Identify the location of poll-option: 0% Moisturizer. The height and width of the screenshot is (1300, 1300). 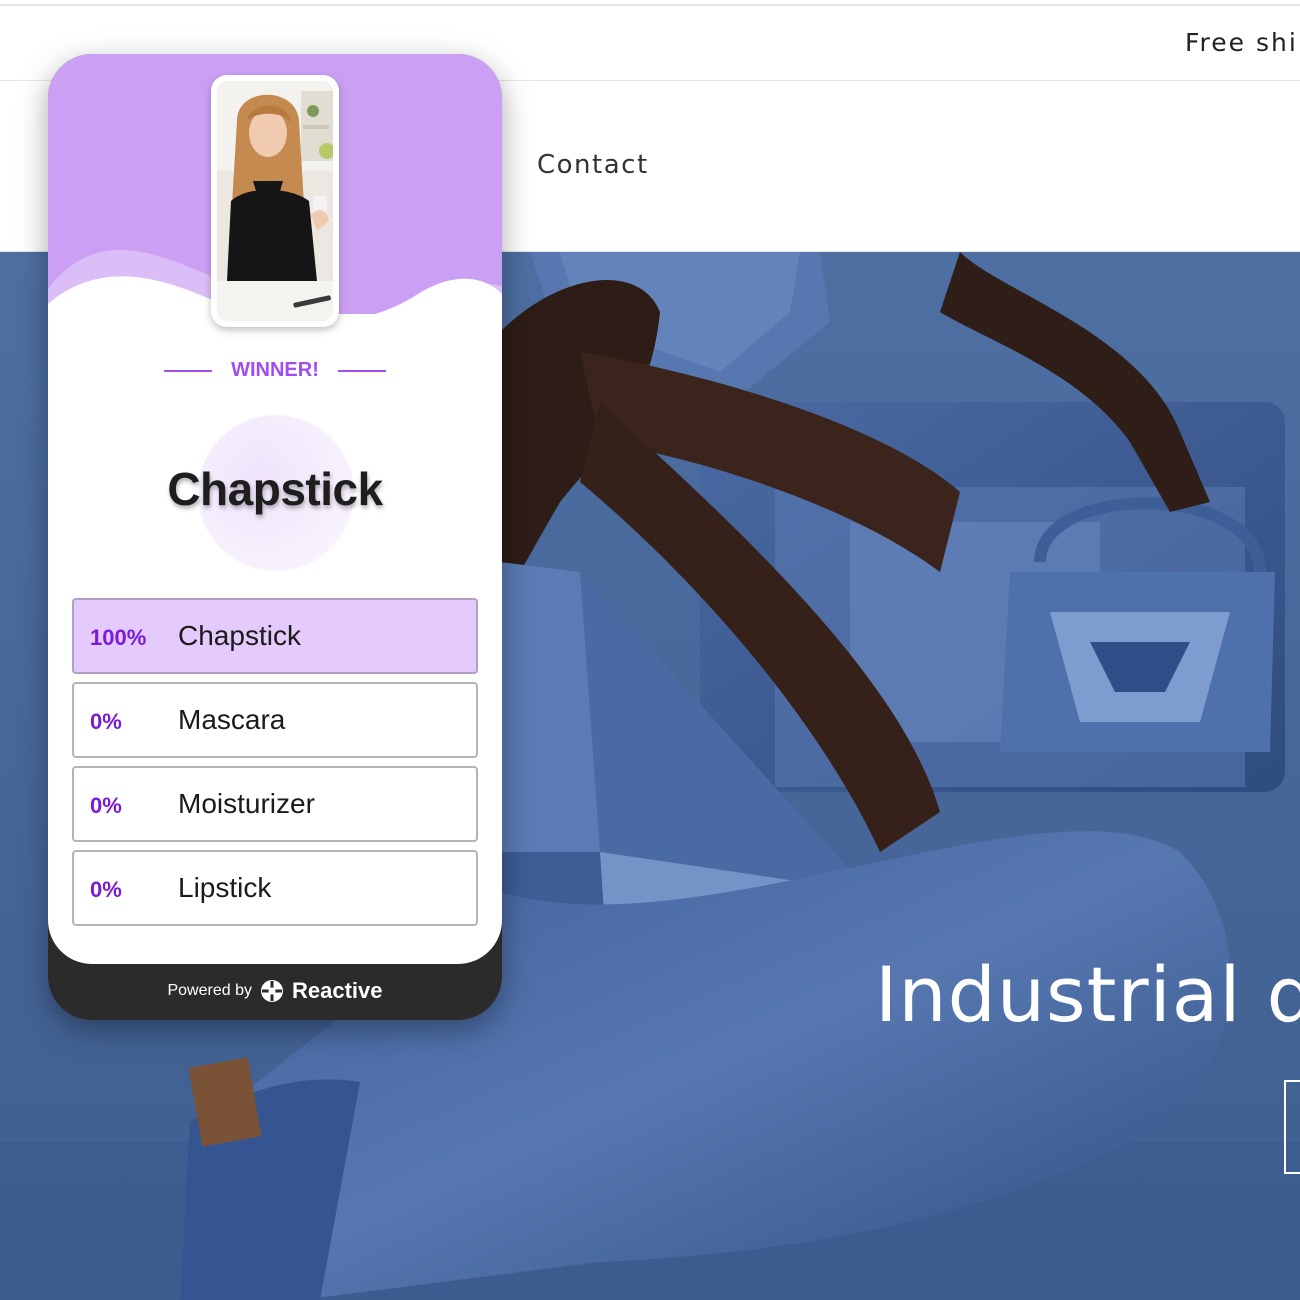
(275, 804).